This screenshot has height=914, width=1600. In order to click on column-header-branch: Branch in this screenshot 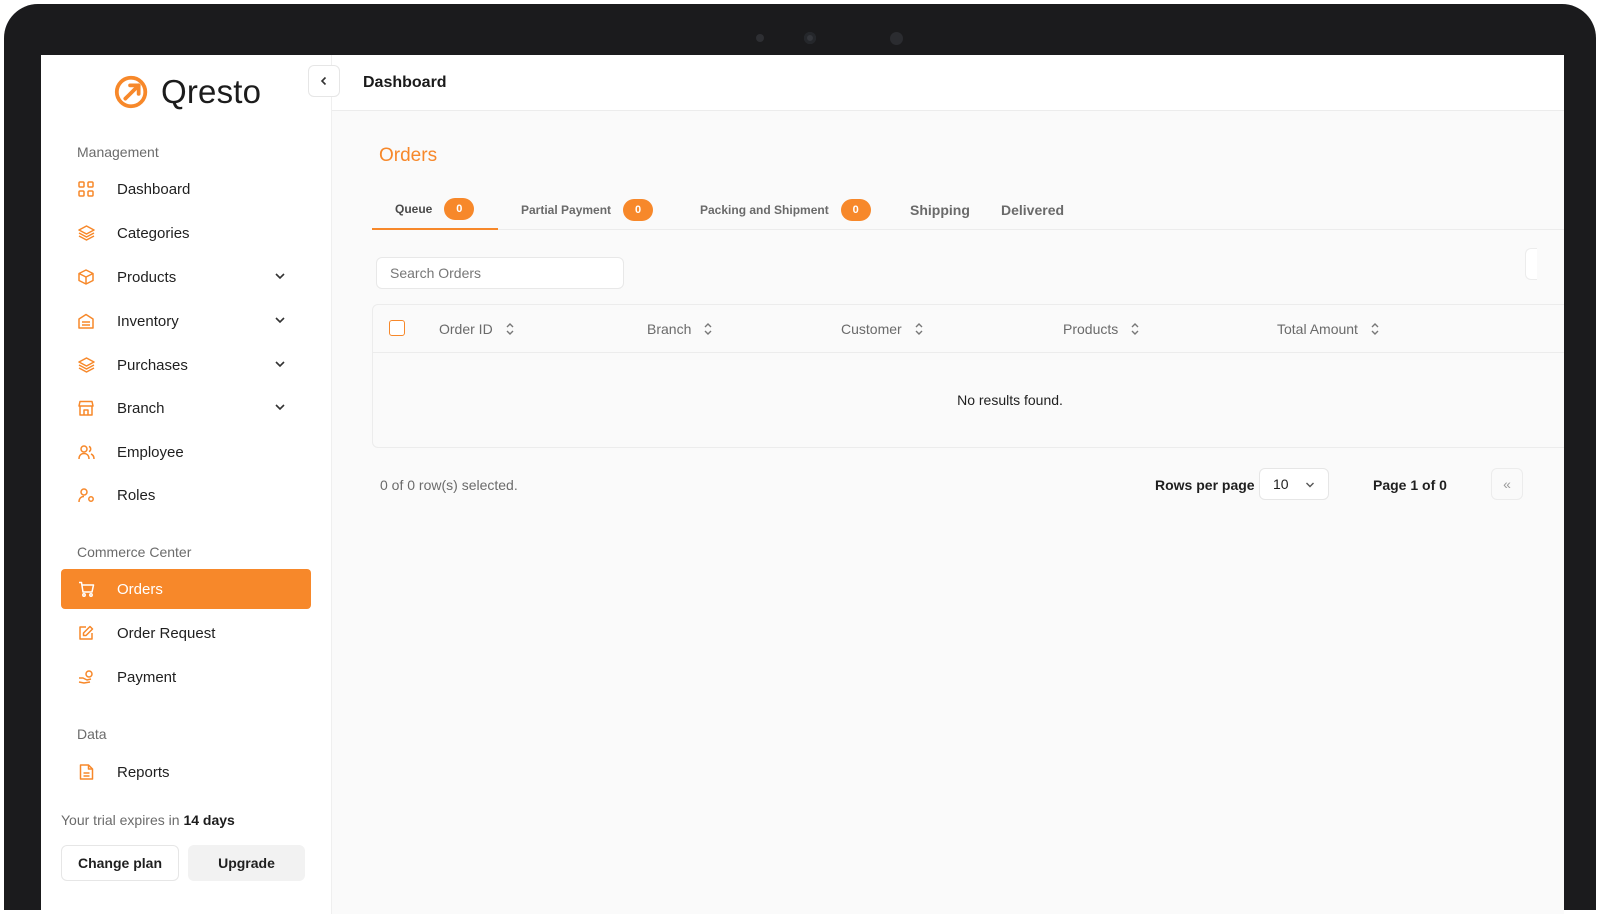, I will do `click(680, 329)`.